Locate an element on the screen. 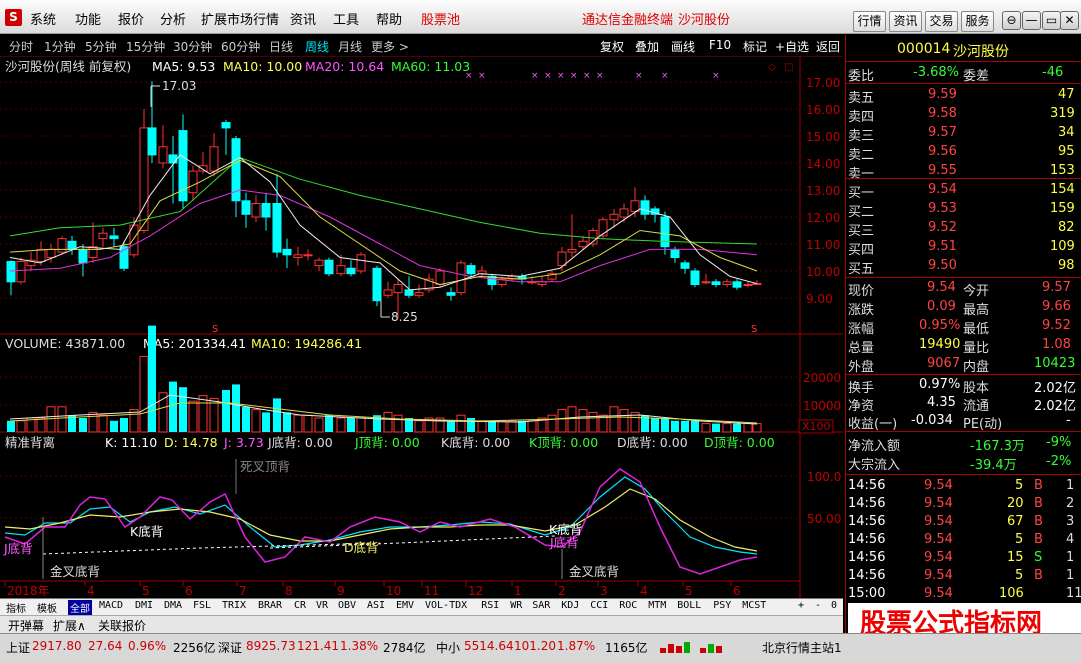 This screenshot has height=663, width=1081. indicator-tab-模板: 模板 is located at coordinates (47, 607).